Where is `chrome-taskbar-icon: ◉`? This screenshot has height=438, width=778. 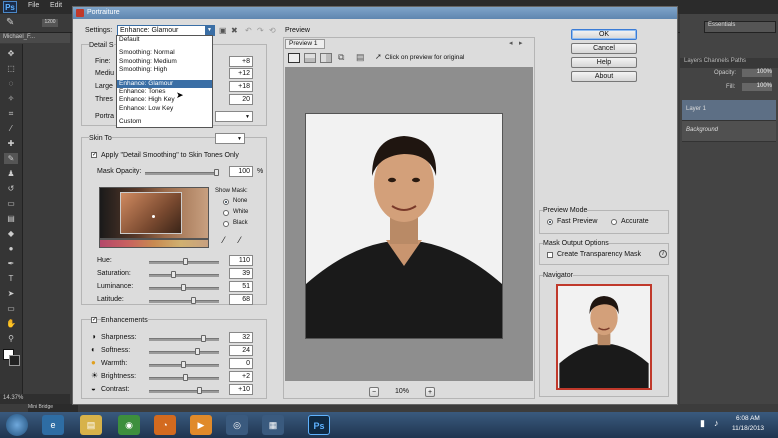
chrome-taskbar-icon: ◉ is located at coordinates (129, 425).